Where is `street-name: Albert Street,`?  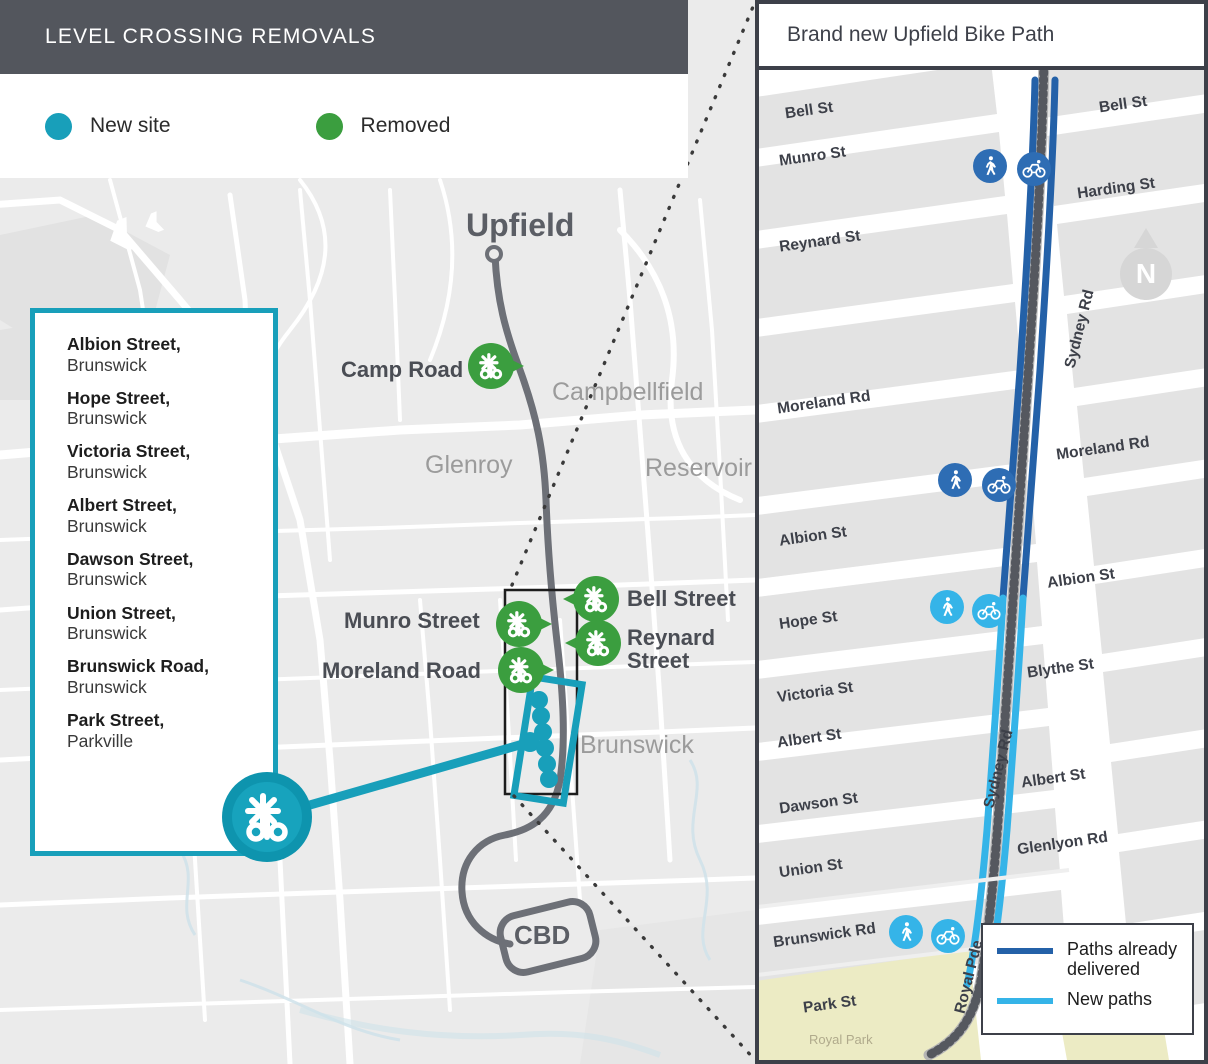 street-name: Albert Street, is located at coordinates (122, 505).